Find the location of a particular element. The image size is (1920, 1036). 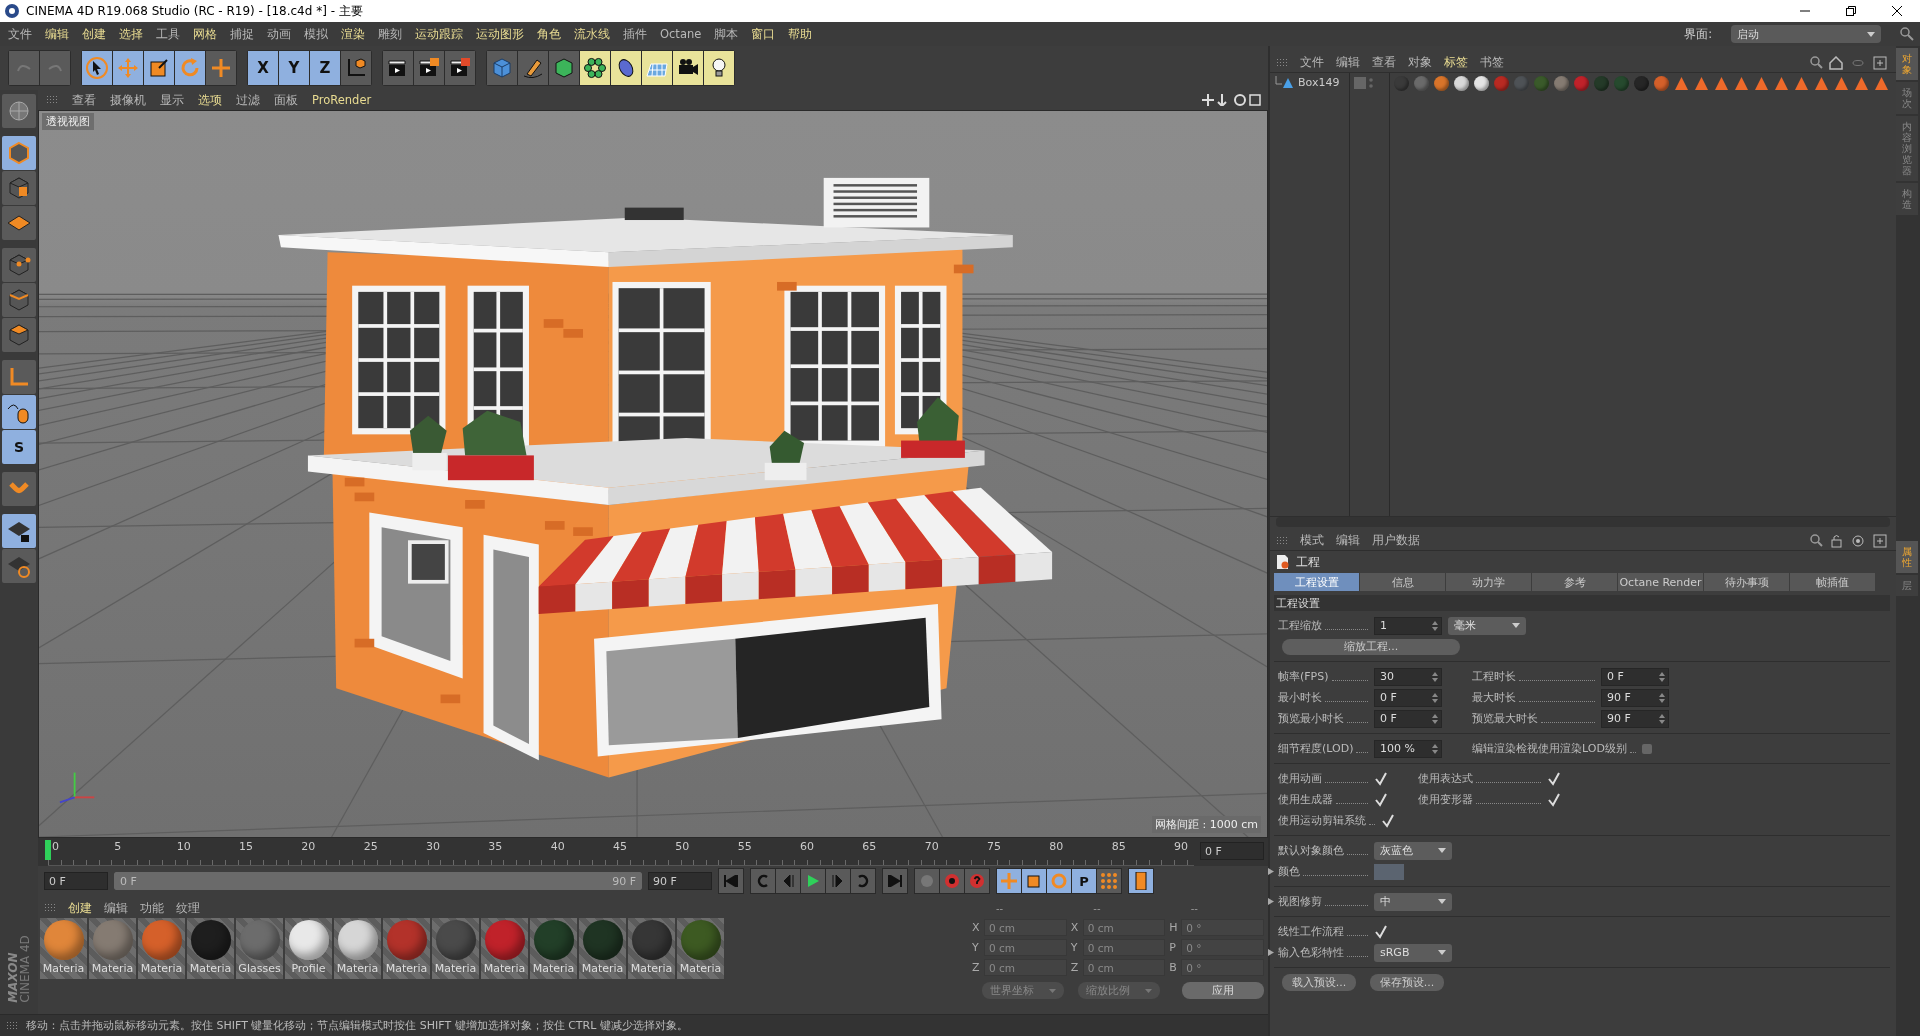

side-tab: 层 is located at coordinates (1907, 585).